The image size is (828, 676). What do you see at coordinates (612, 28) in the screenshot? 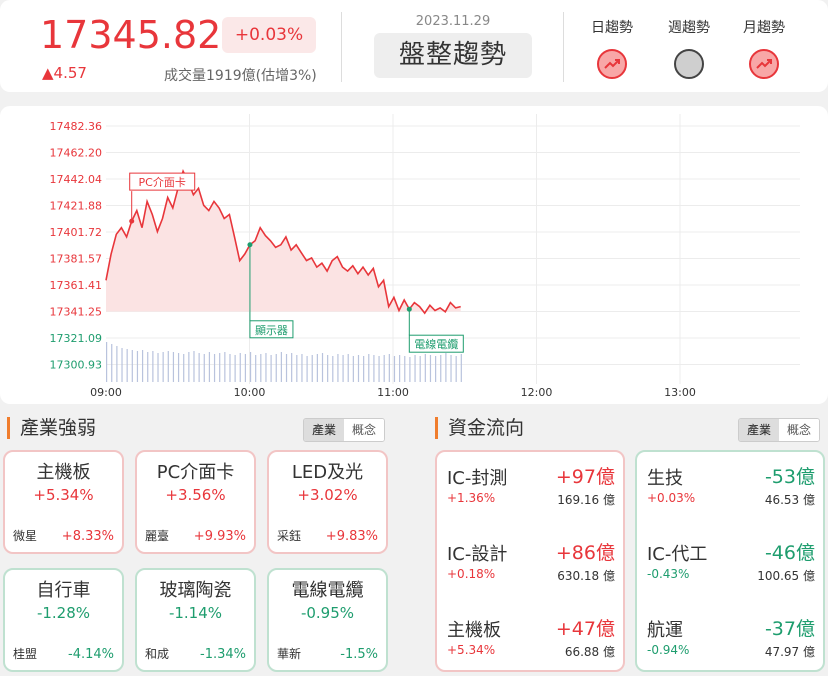
I see `daily-trend-label: 日趨勢` at bounding box center [612, 28].